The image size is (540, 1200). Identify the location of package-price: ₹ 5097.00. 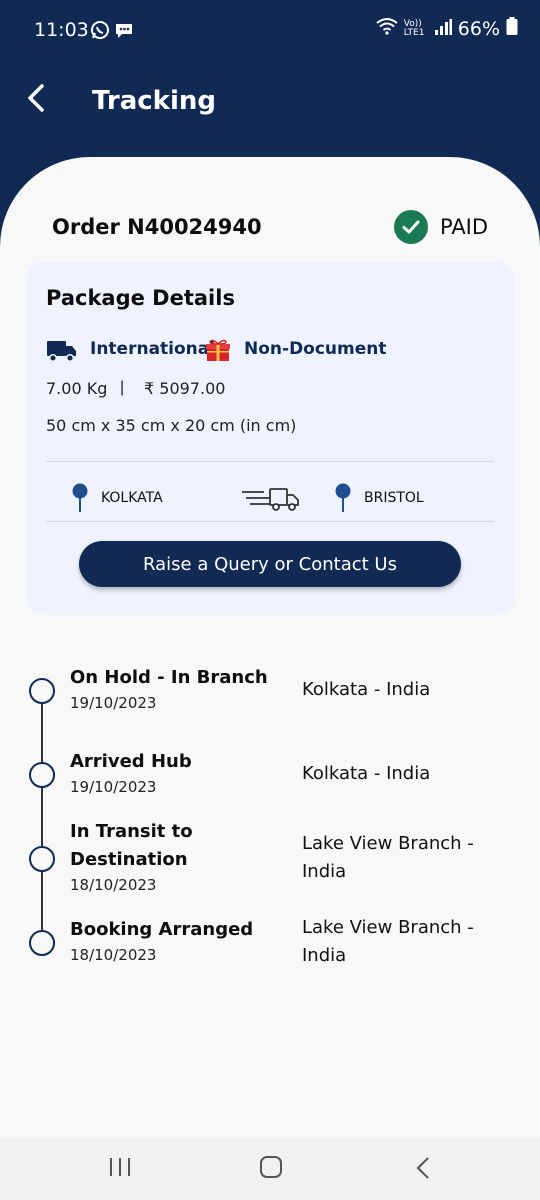
(185, 388).